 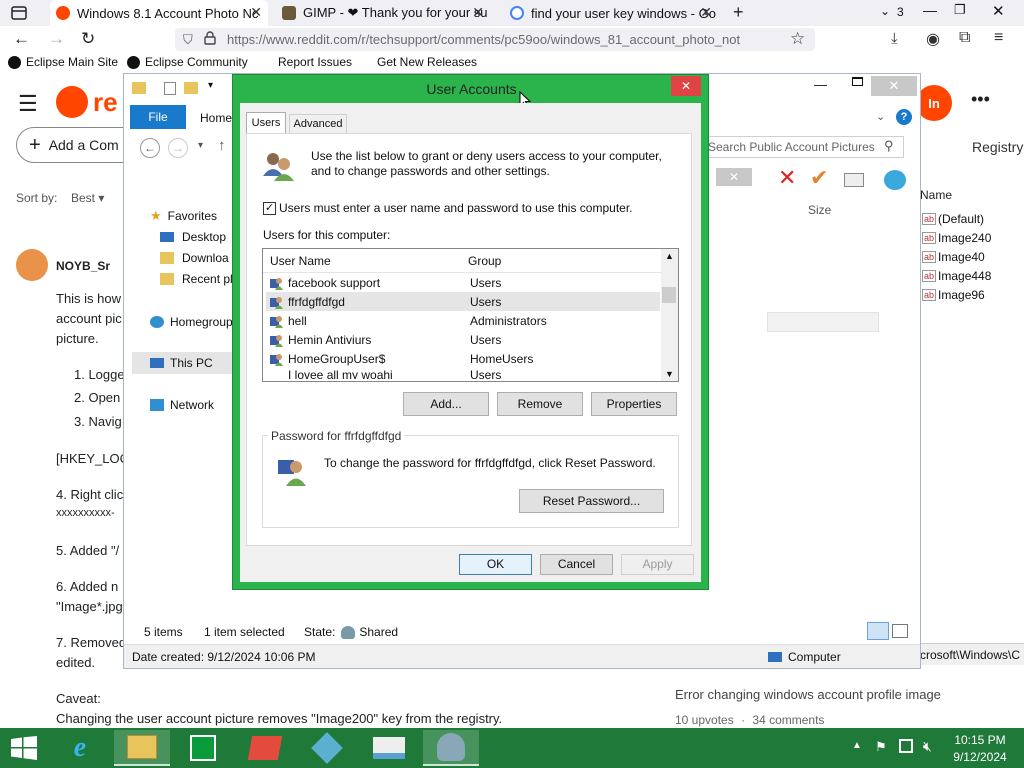 What do you see at coordinates (936, 195) in the screenshot?
I see `regedit-column-name: Name` at bounding box center [936, 195].